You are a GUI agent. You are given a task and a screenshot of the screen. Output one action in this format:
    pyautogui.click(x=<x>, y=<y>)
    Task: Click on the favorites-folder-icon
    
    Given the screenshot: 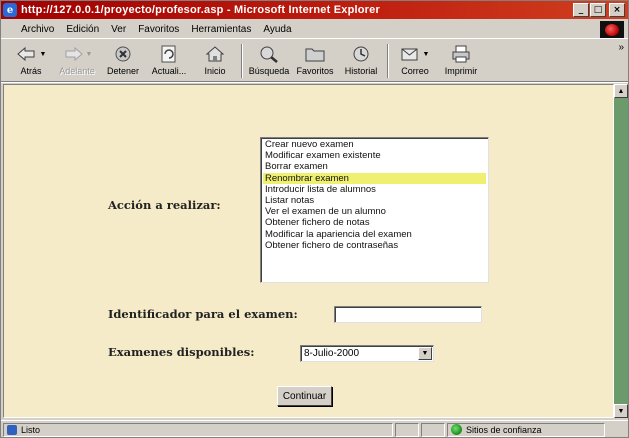 What is the action you would take?
    pyautogui.click(x=315, y=54)
    